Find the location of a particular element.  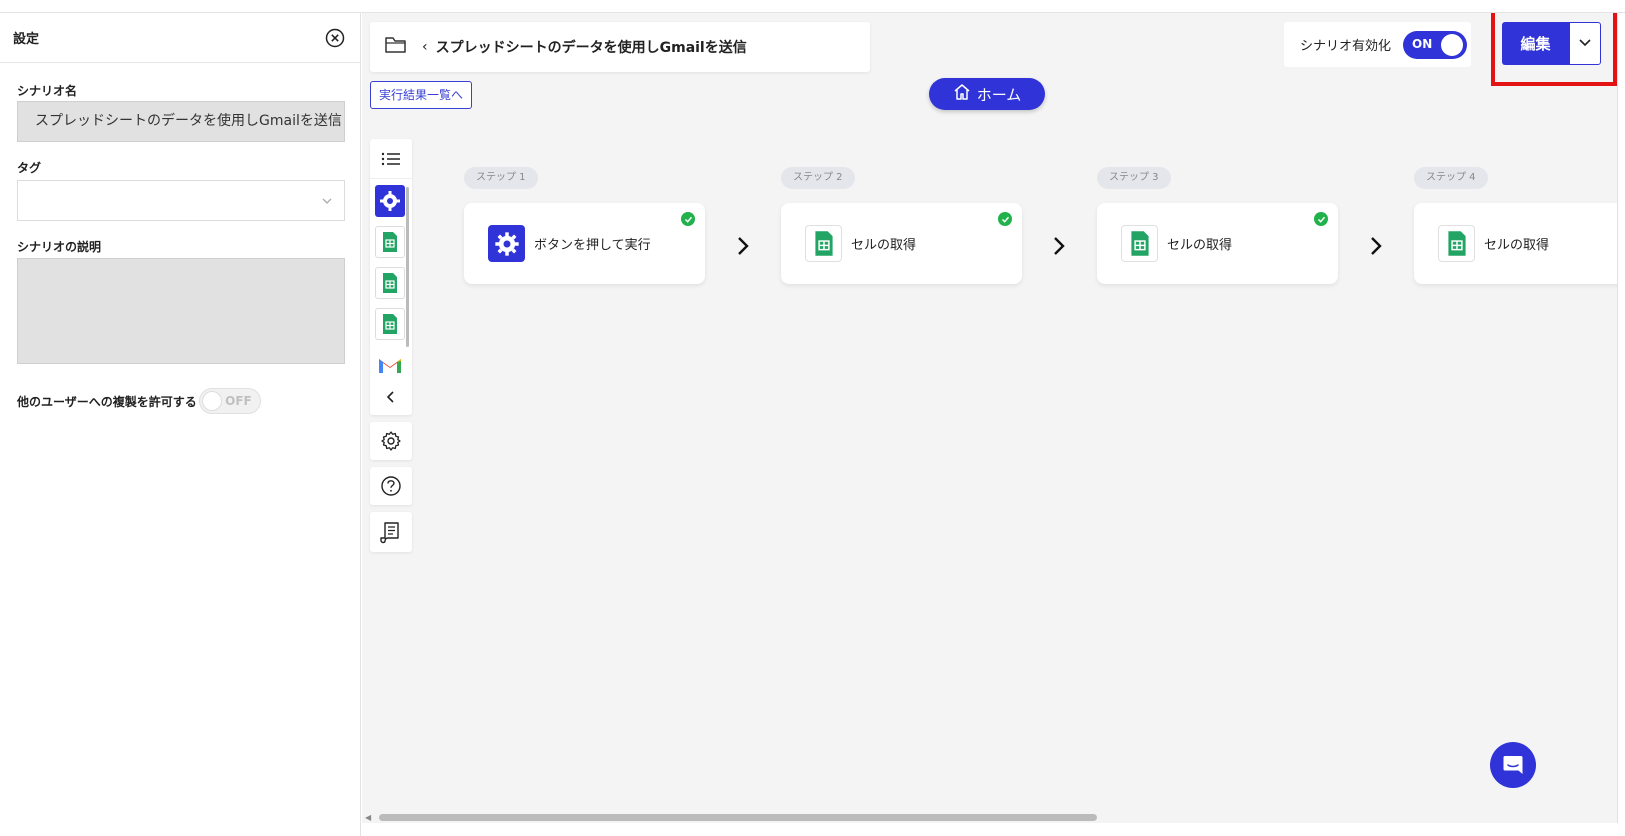

gmail-icon is located at coordinates (390, 365).